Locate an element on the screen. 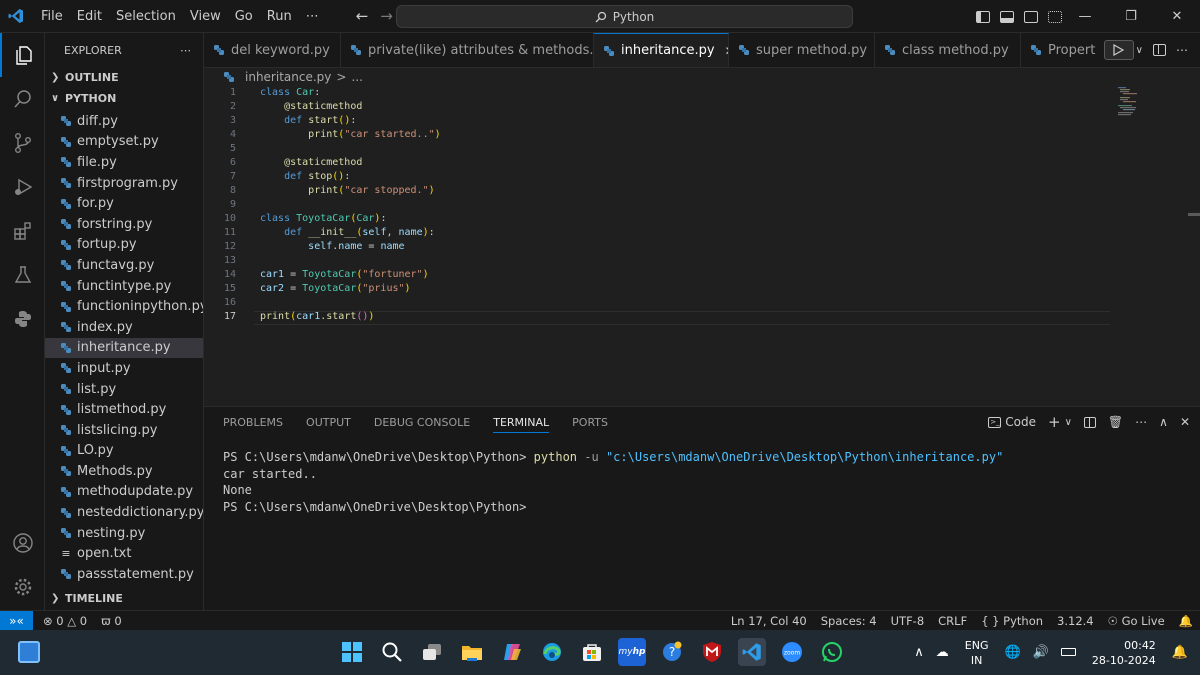 This screenshot has height=675, width=1200. file-item: inheritance.py is located at coordinates (124, 348).